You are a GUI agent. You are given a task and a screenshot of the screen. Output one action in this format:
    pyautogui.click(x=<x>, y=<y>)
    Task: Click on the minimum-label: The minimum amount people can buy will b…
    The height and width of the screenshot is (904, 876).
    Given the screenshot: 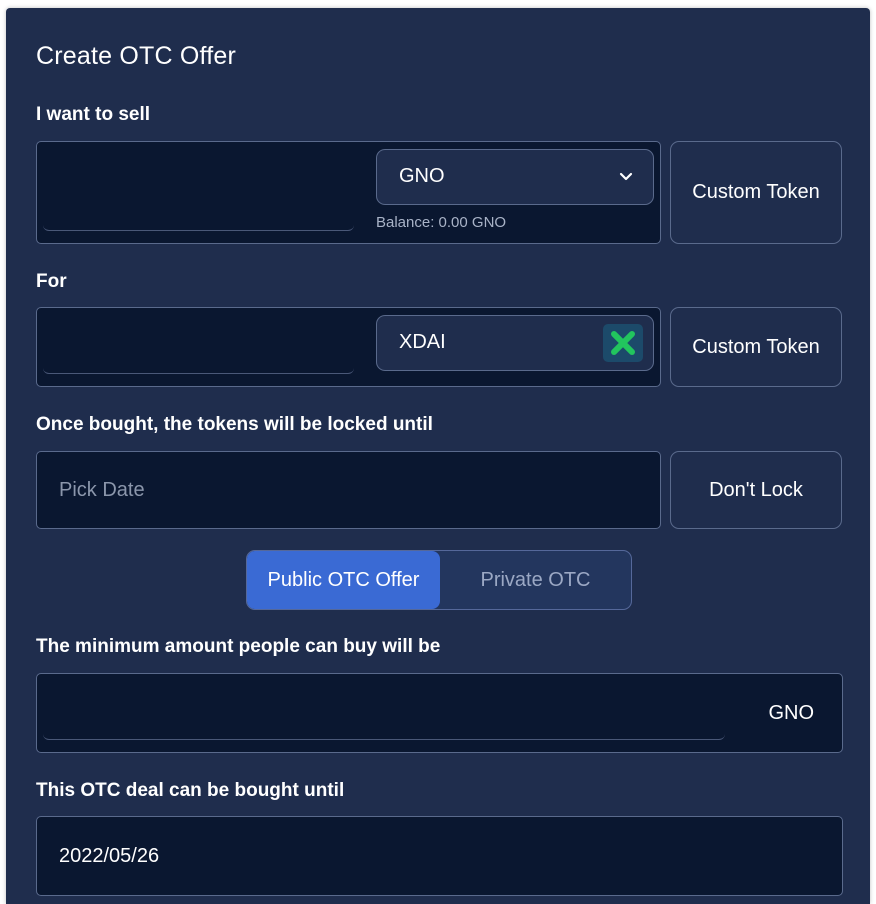 What is the action you would take?
    pyautogui.click(x=238, y=646)
    